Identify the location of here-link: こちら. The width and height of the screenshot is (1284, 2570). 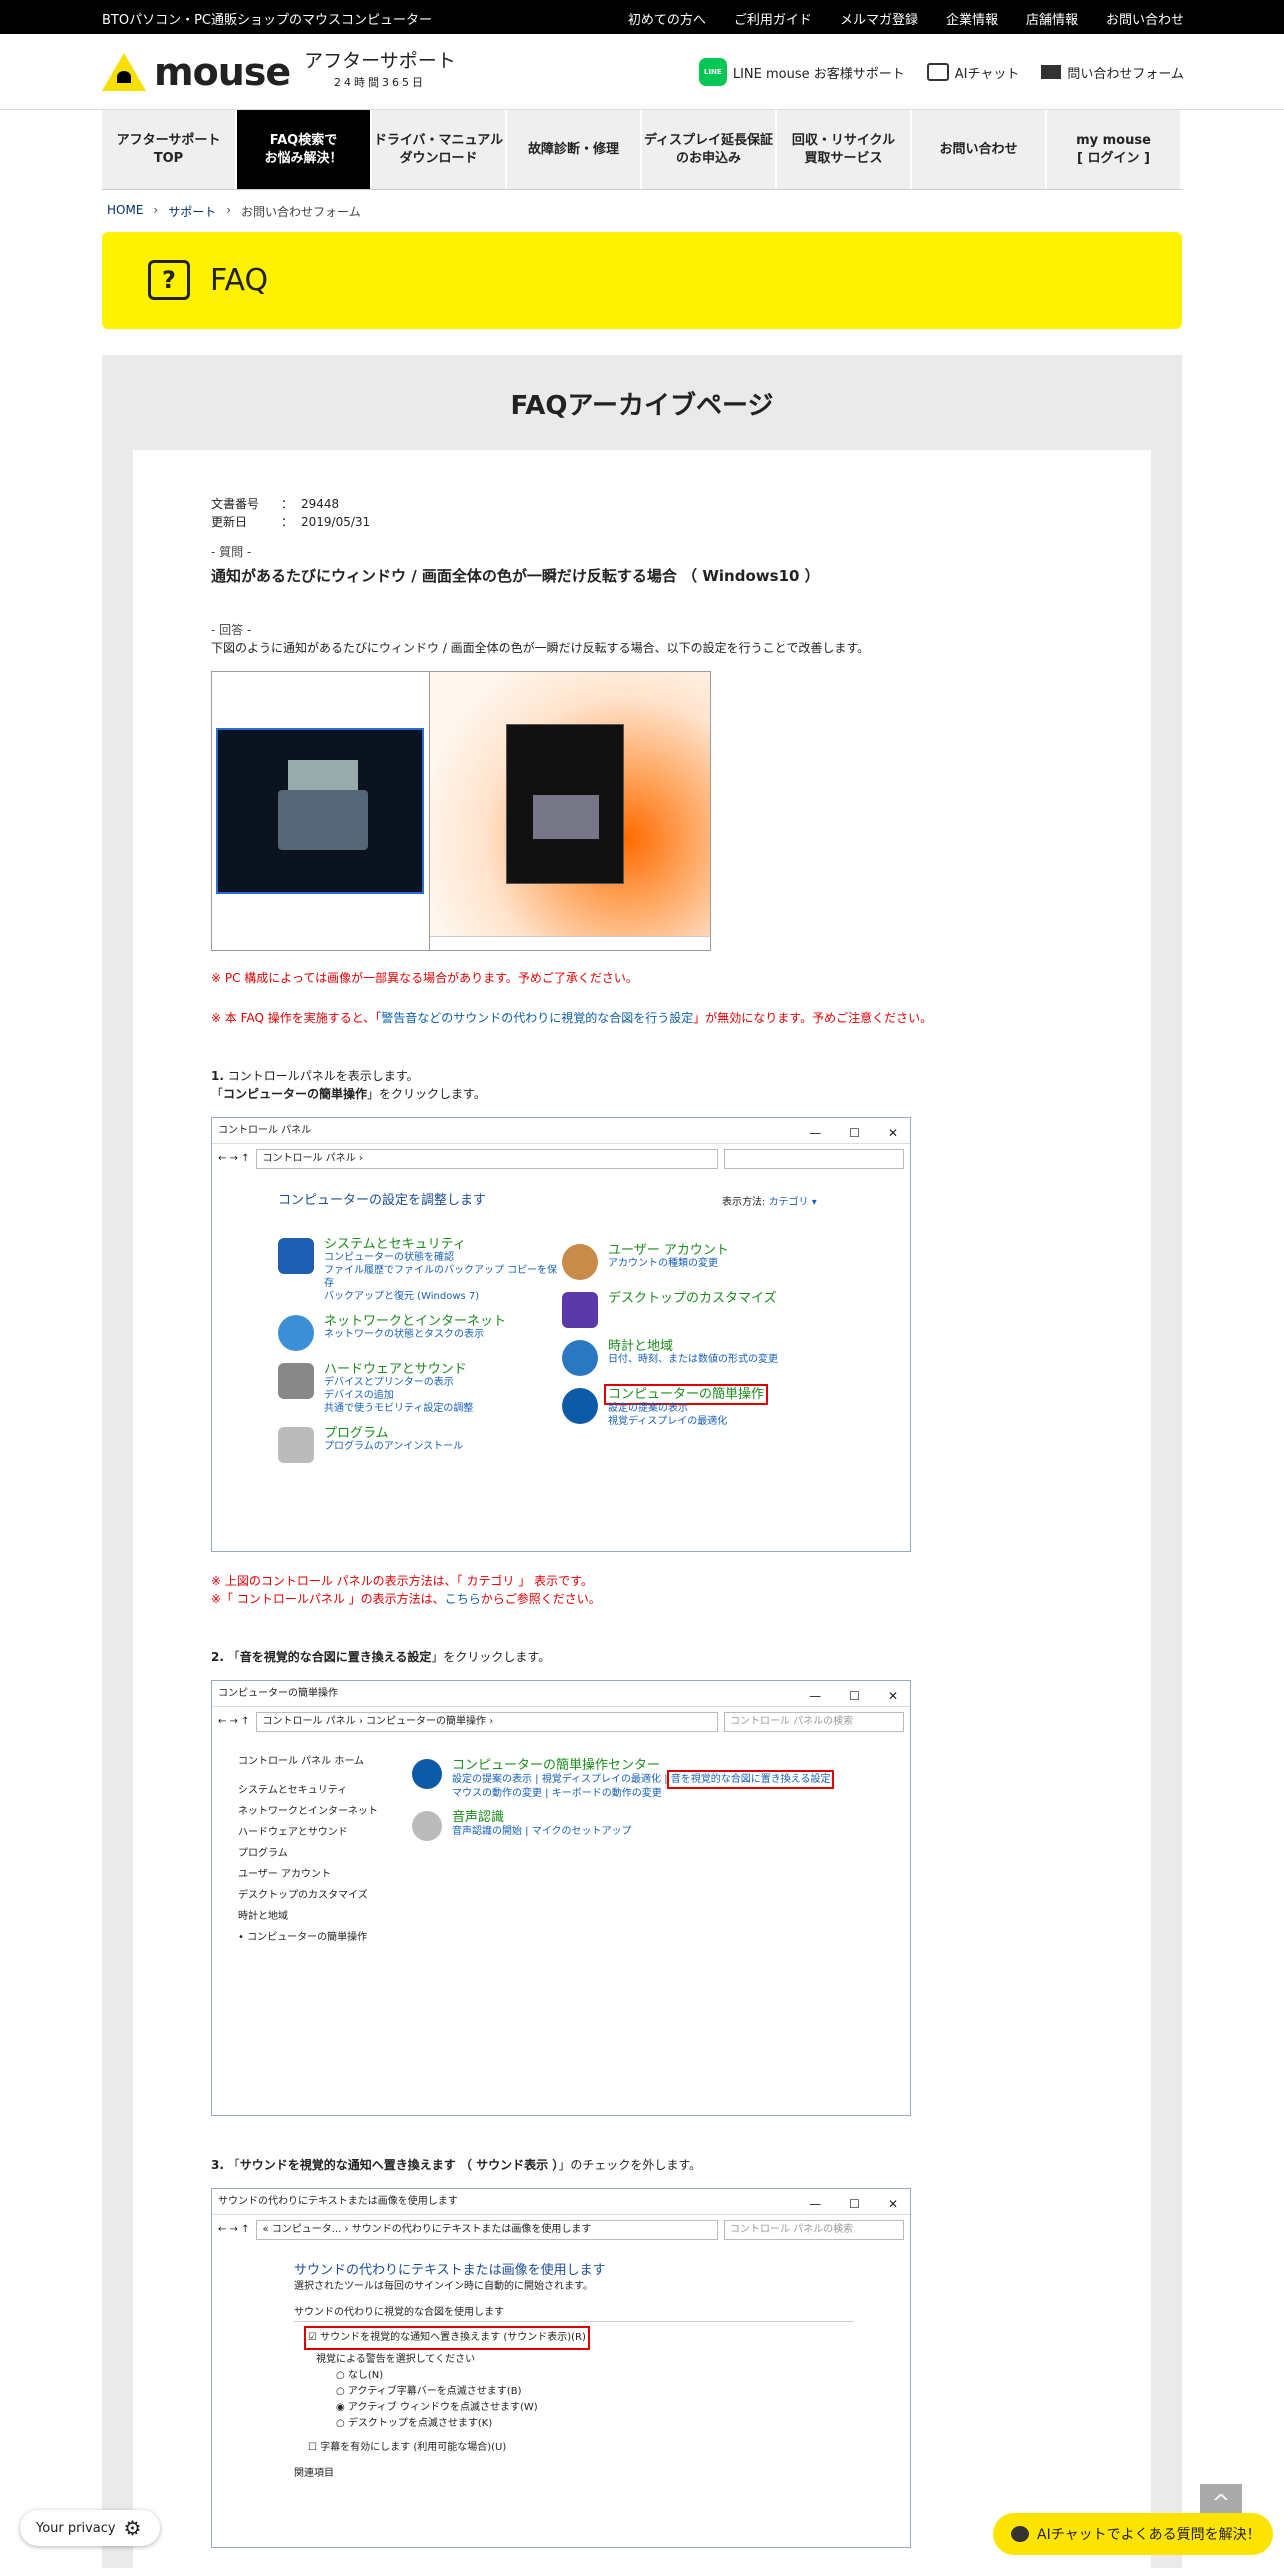
(463, 1599).